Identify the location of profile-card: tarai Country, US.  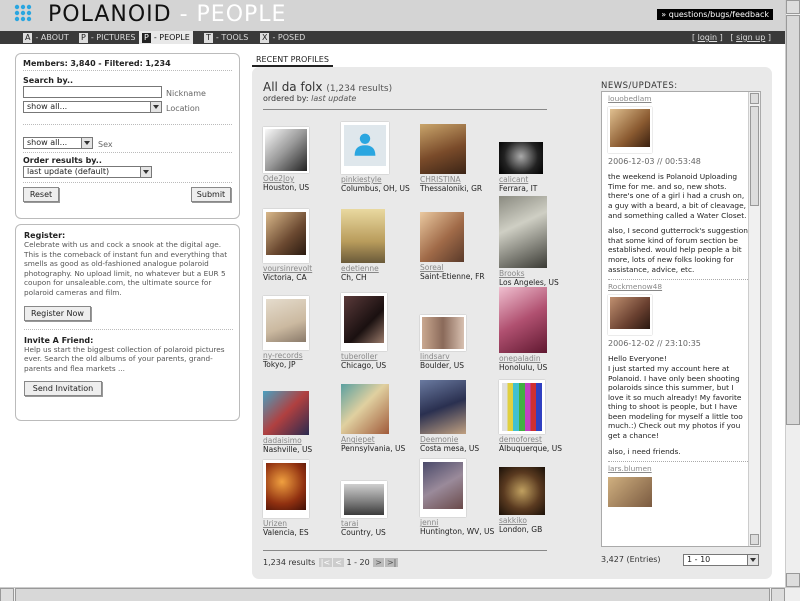
(382, 509).